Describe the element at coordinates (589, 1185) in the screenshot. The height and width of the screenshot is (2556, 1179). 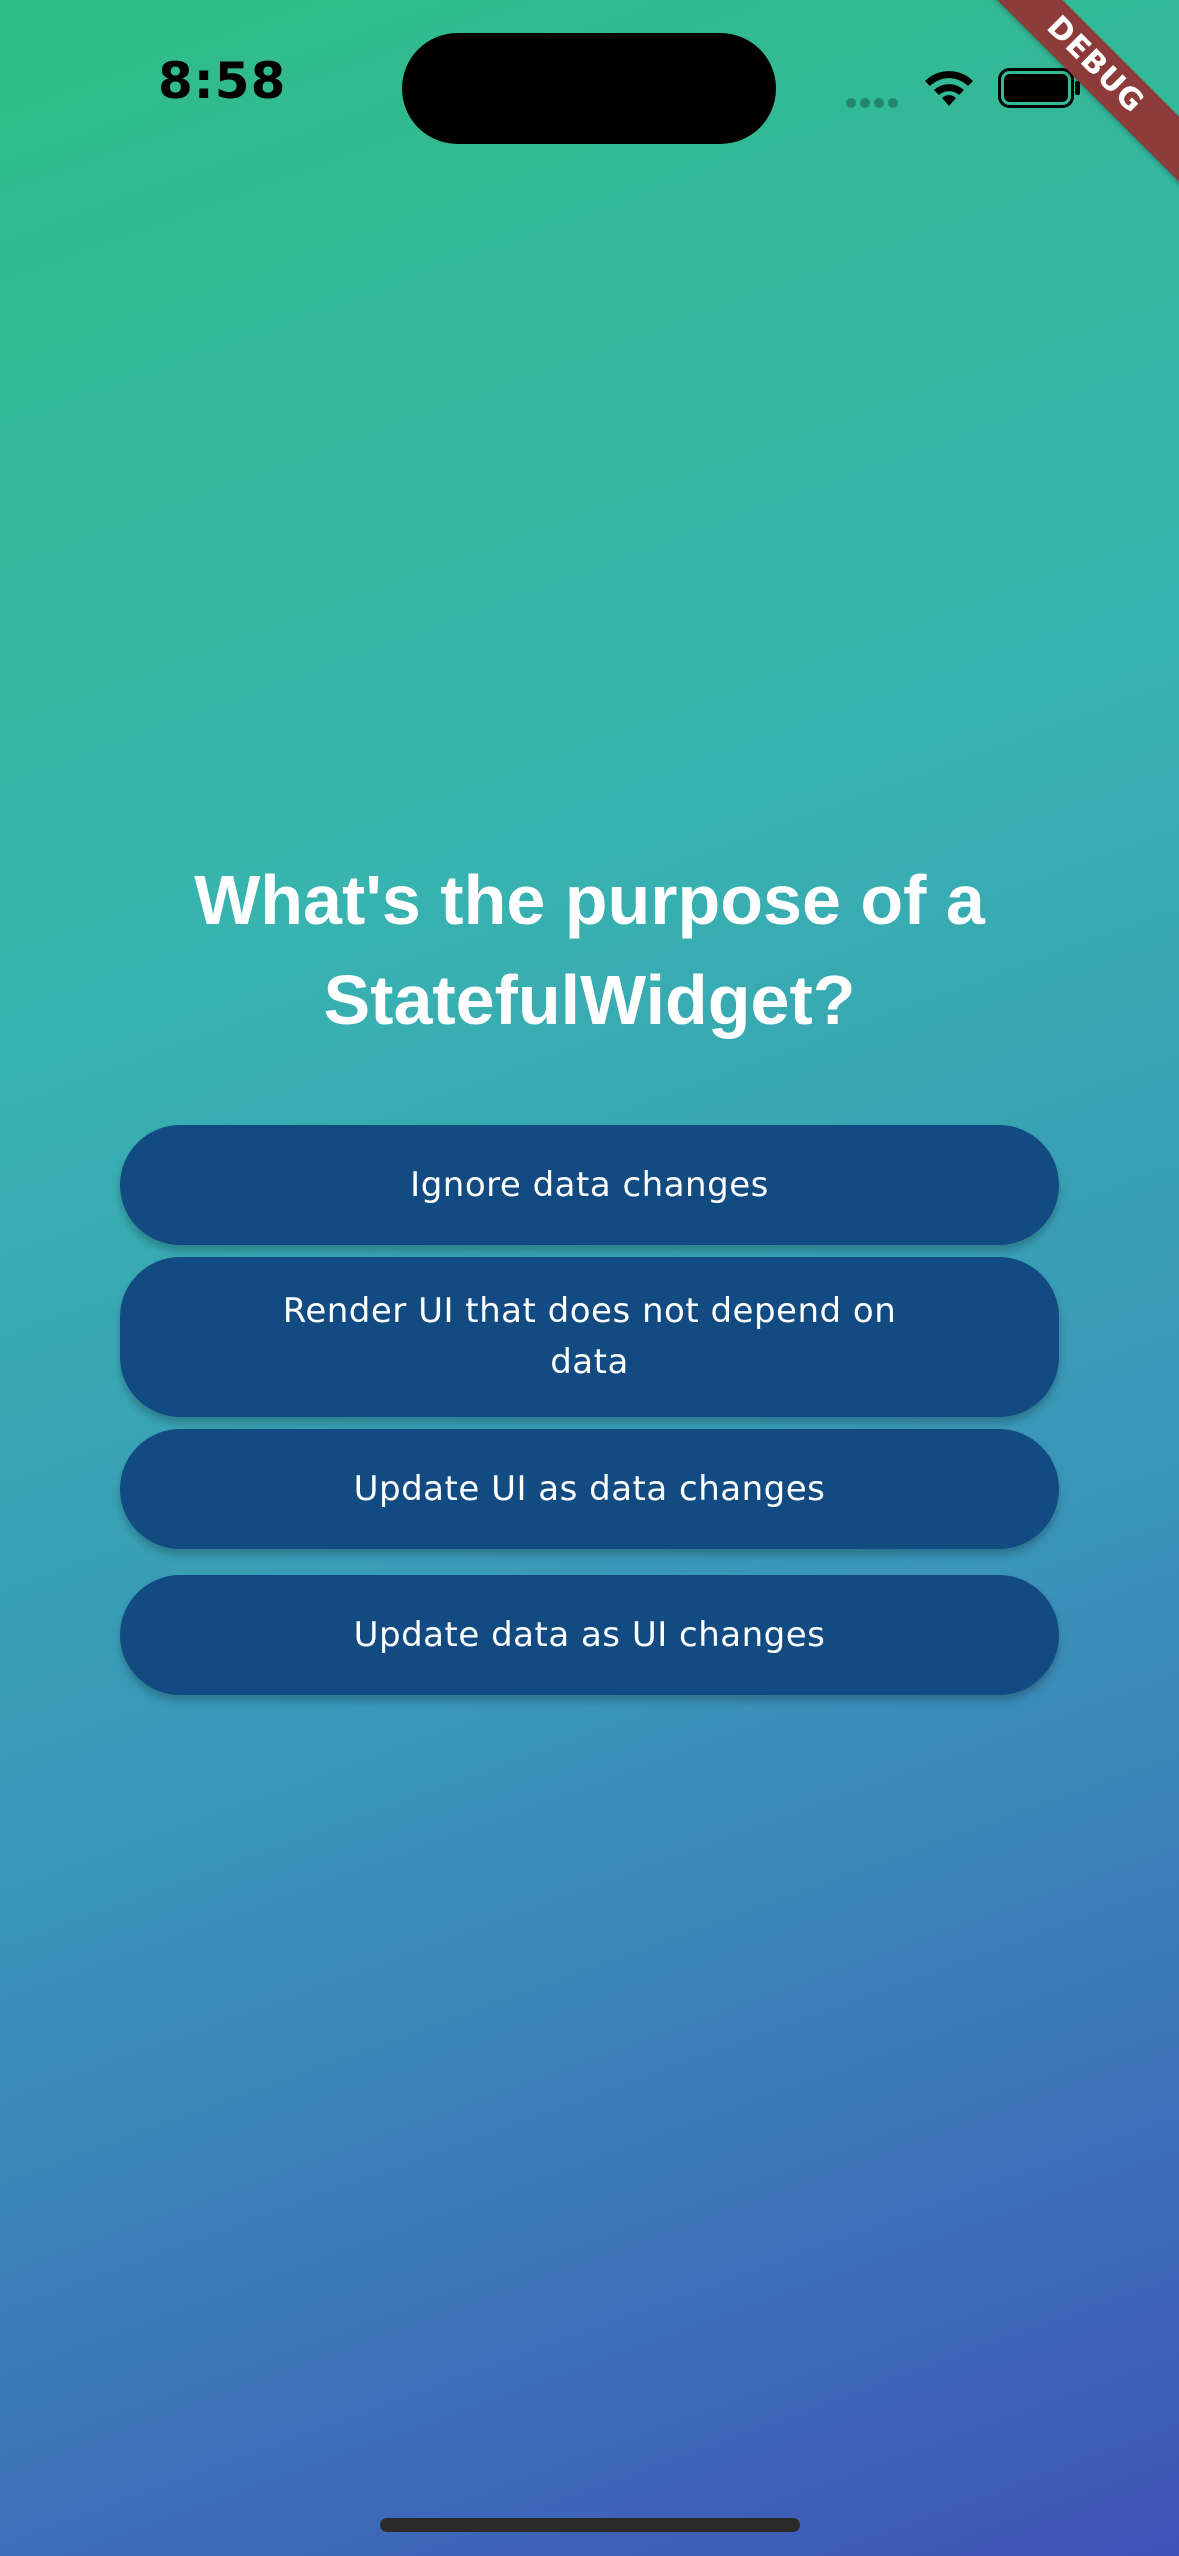
I see `answer-button-1: Ignore data changes` at that location.